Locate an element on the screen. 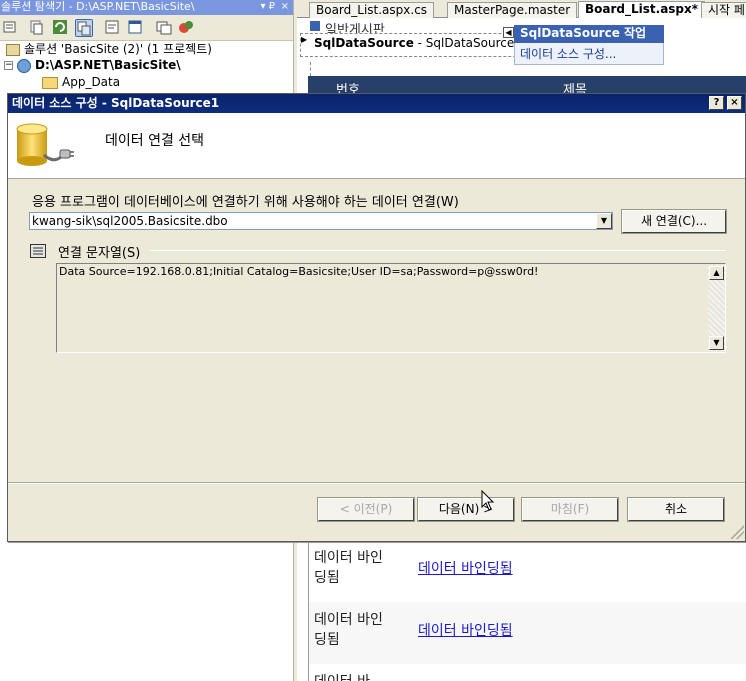 Image resolution: width=746 pixels, height=681 pixels. control-arrow-icon: ▶ is located at coordinates (304, 39).